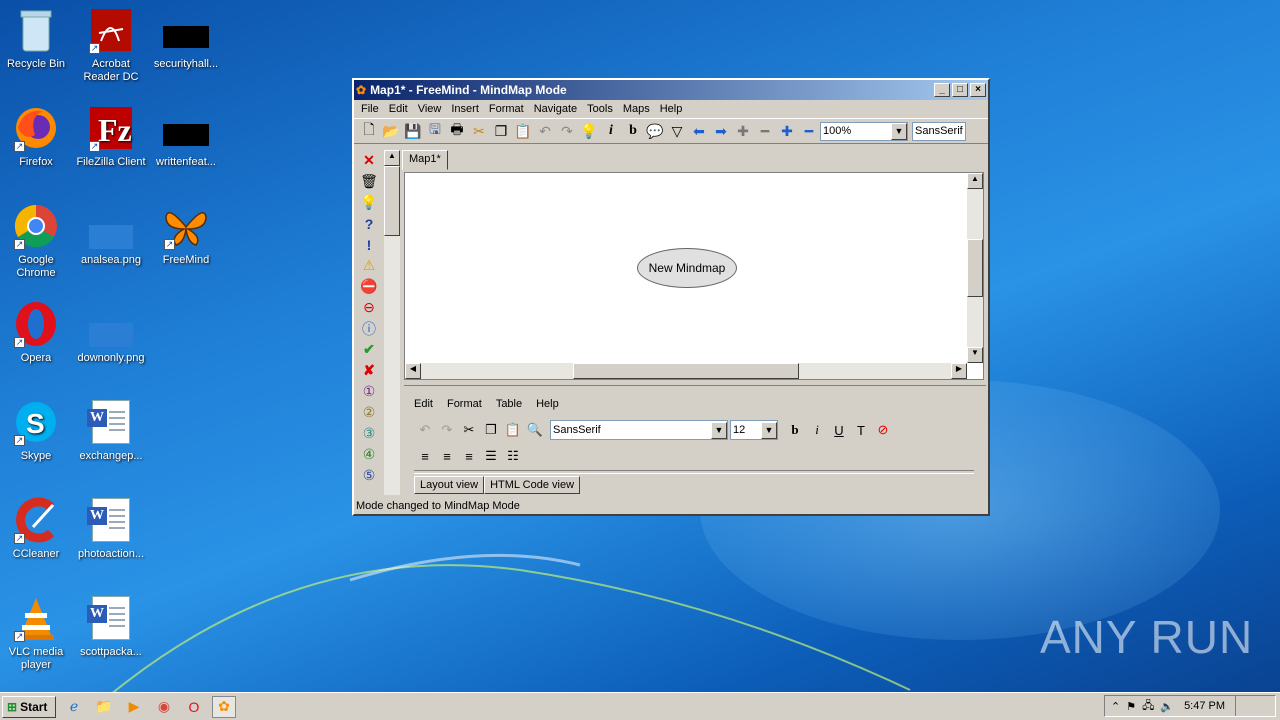 The width and height of the screenshot is (1280, 720). Describe the element at coordinates (369, 475) in the screenshot. I see `priority-5-icon: ⑤` at that location.